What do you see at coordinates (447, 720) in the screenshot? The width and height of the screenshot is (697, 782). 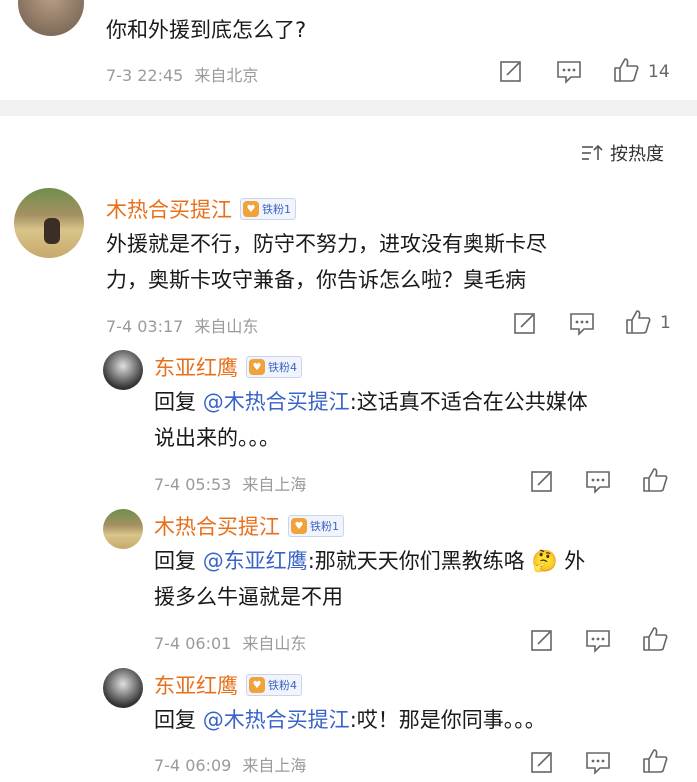 I see `reply-content: :哎！那是你同事。。。` at bounding box center [447, 720].